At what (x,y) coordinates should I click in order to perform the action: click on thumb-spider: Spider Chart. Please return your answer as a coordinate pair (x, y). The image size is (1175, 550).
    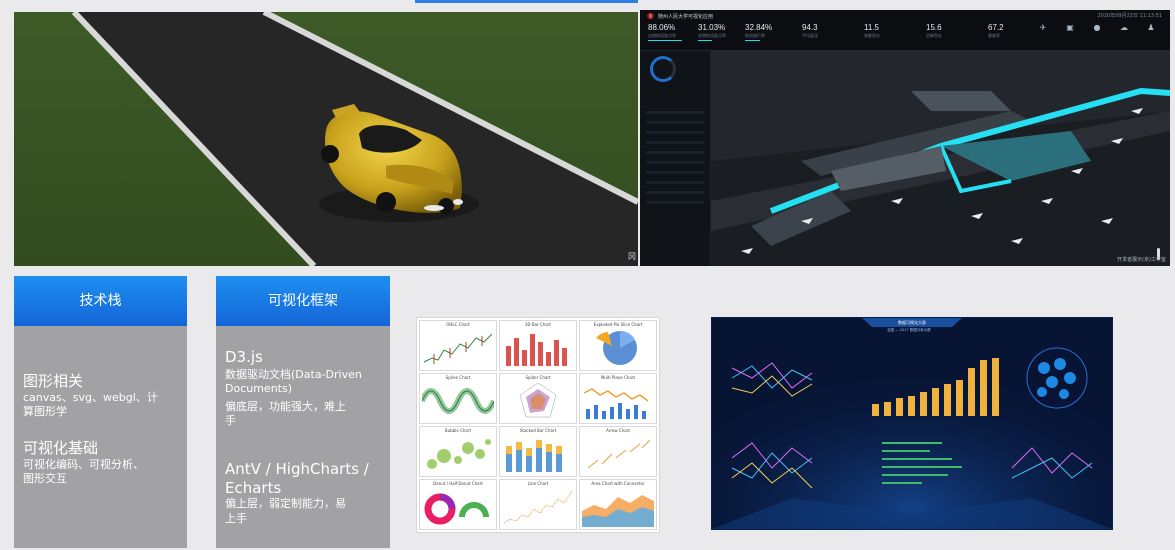
    Looking at the image, I should click on (538, 398).